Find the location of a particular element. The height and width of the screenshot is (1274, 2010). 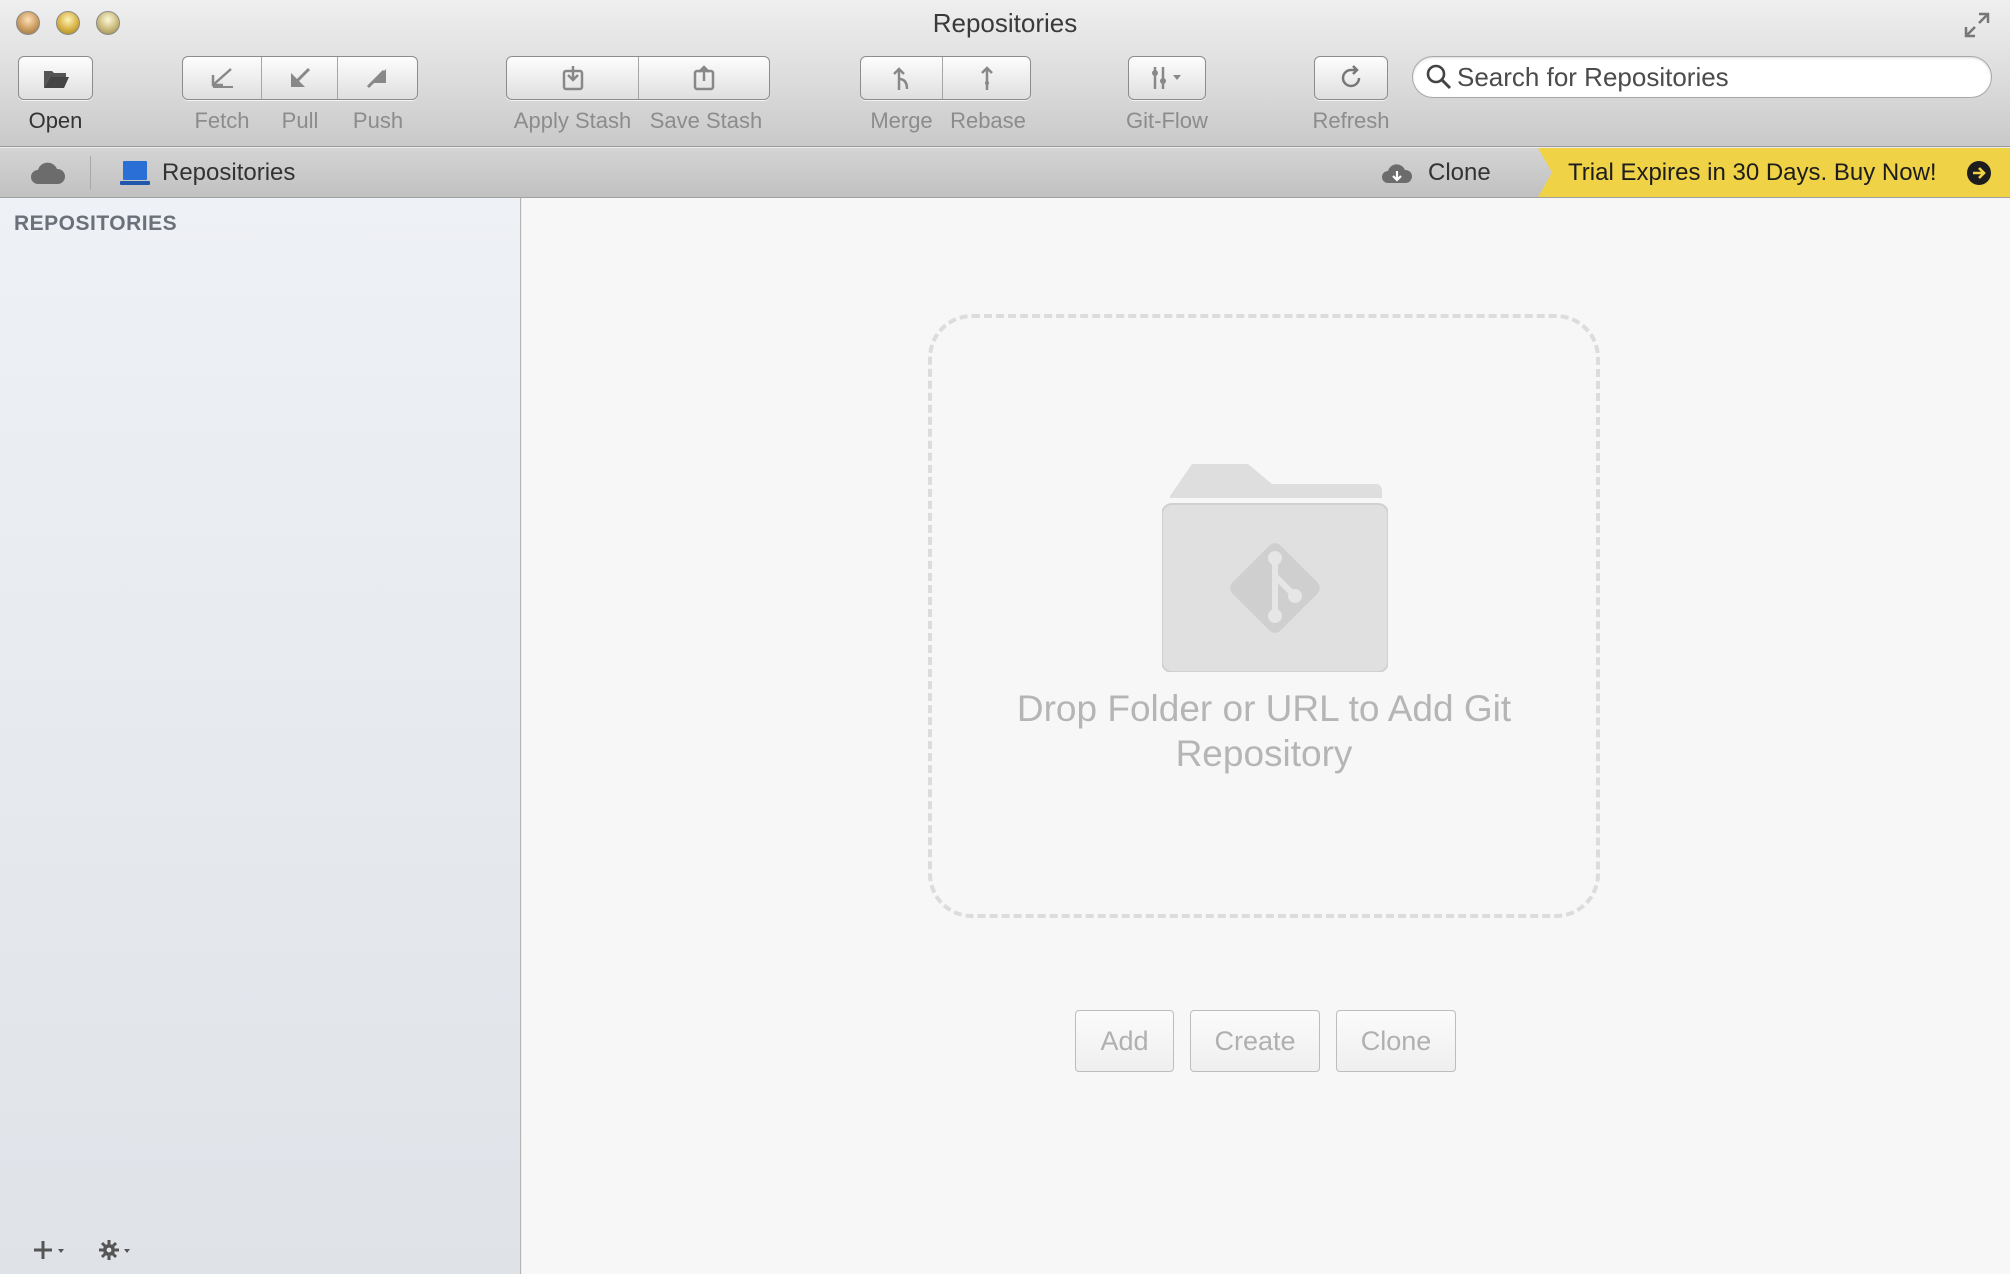

refresh-label: Refresh is located at coordinates (1351, 120).